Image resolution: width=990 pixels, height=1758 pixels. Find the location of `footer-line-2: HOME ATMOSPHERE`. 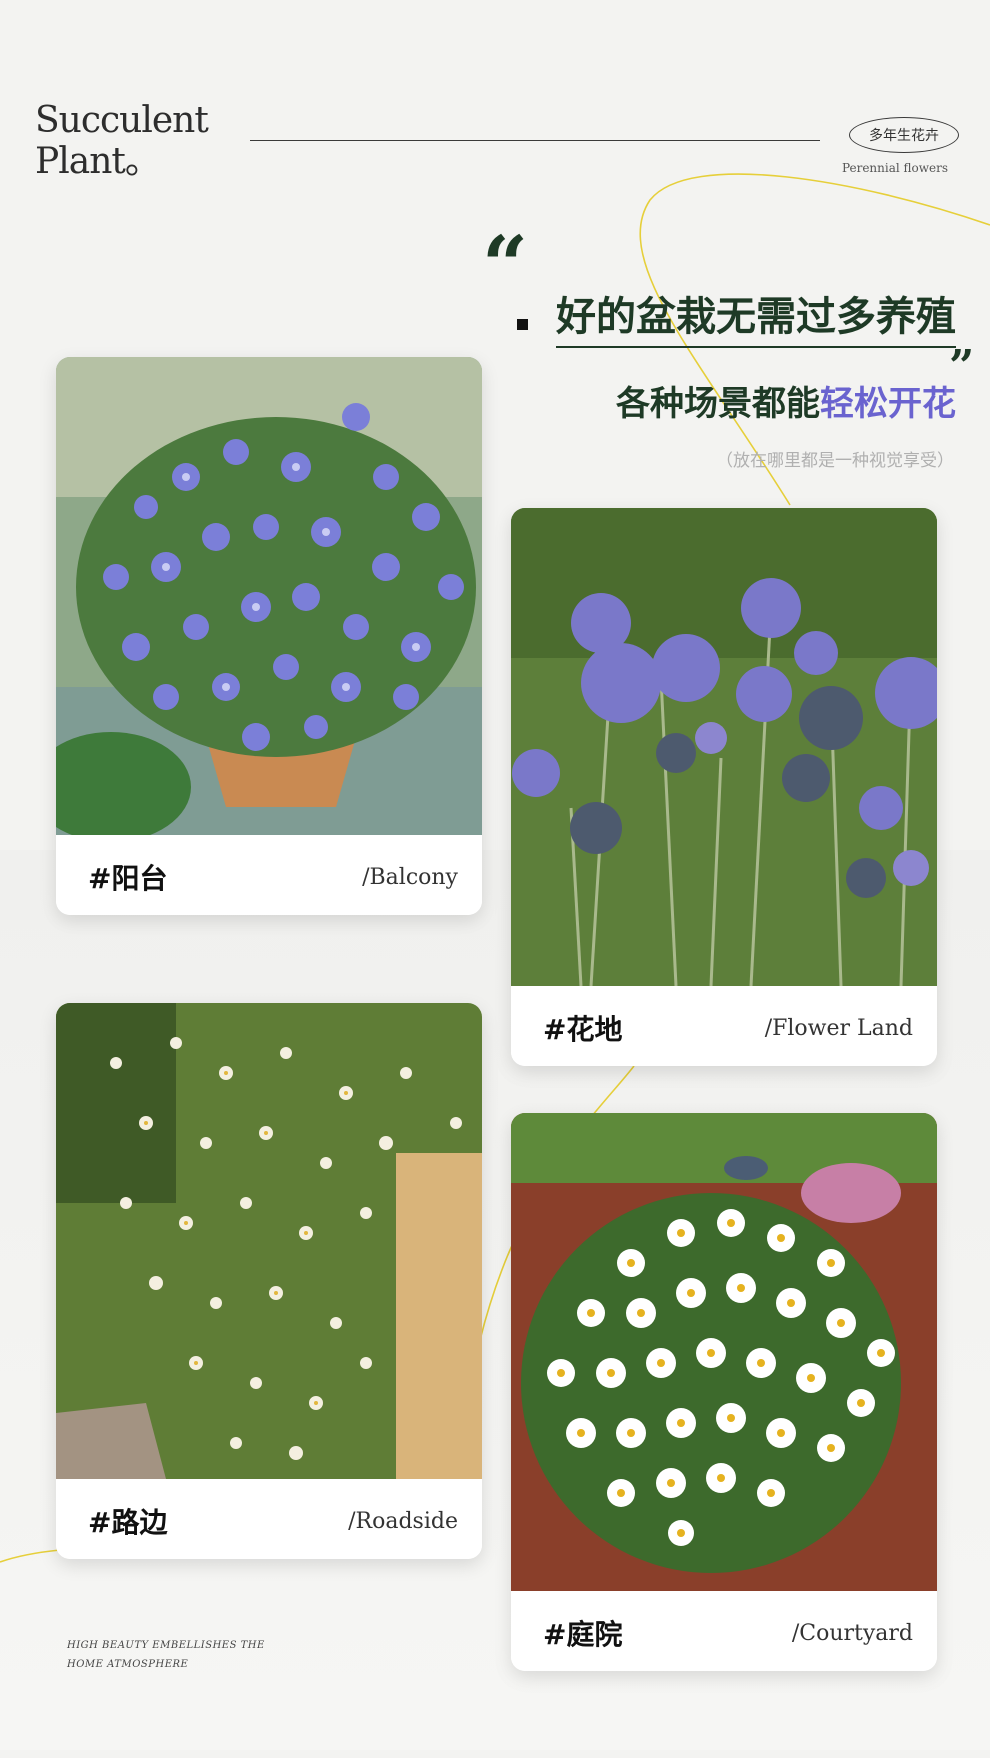

footer-line-2: HOME ATMOSPHERE is located at coordinates (128, 1664).